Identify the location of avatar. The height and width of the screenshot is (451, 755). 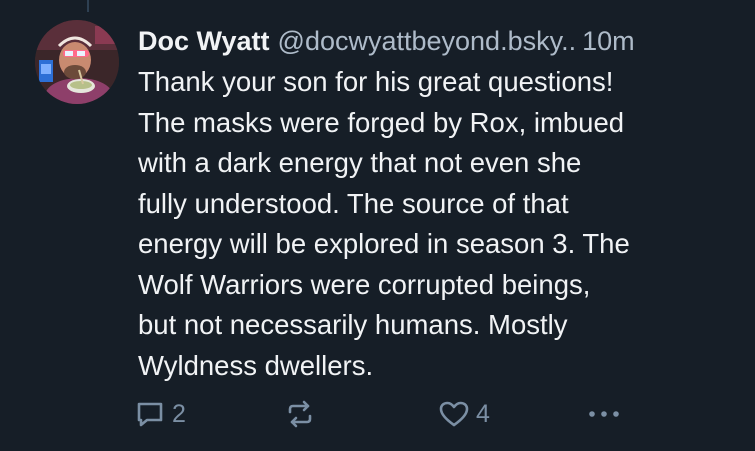
(77, 62).